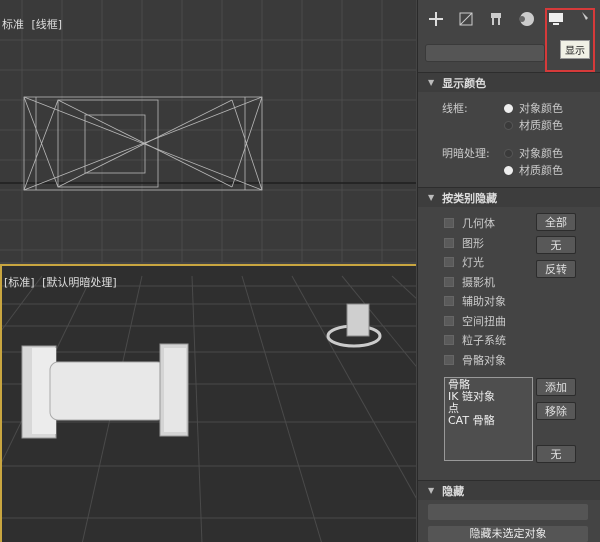 The height and width of the screenshot is (542, 600). I want to click on wireframe-material-color-radio: 材质颜色, so click(533, 125).